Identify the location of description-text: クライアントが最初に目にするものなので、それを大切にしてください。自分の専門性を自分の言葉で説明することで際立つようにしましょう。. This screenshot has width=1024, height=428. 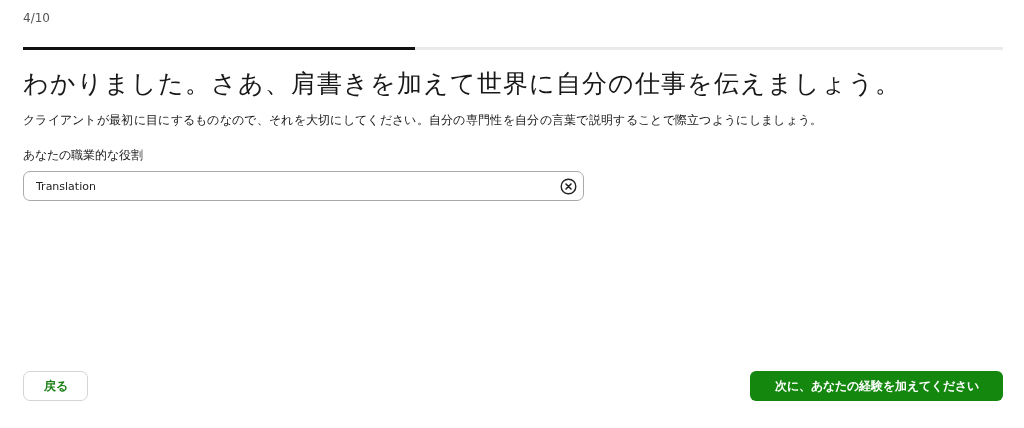
(423, 120).